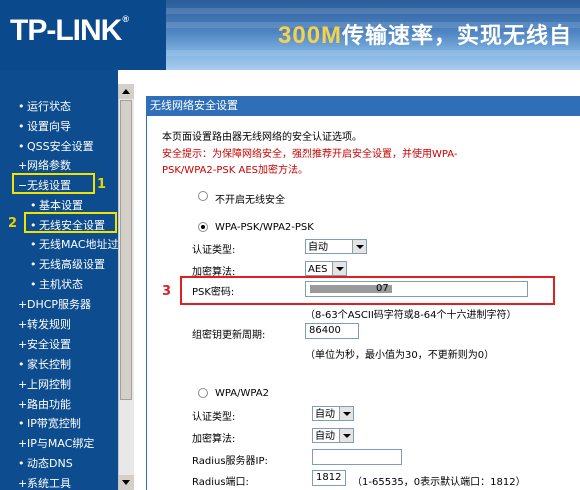 The width and height of the screenshot is (580, 490). What do you see at coordinates (203, 393) in the screenshot?
I see `radio-wpa` at bounding box center [203, 393].